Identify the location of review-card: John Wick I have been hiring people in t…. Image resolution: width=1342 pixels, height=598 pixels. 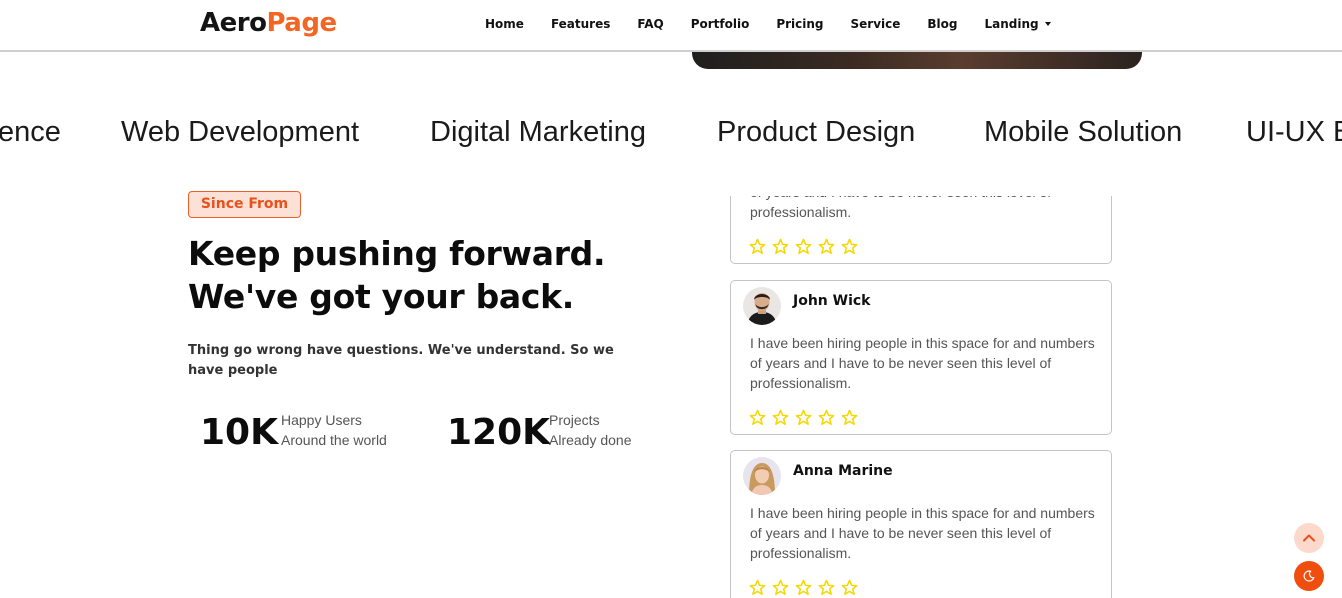
(921, 357).